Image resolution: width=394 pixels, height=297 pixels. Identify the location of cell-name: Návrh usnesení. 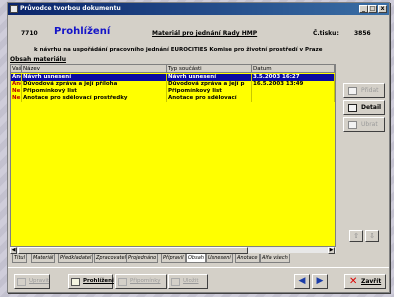
(94, 77).